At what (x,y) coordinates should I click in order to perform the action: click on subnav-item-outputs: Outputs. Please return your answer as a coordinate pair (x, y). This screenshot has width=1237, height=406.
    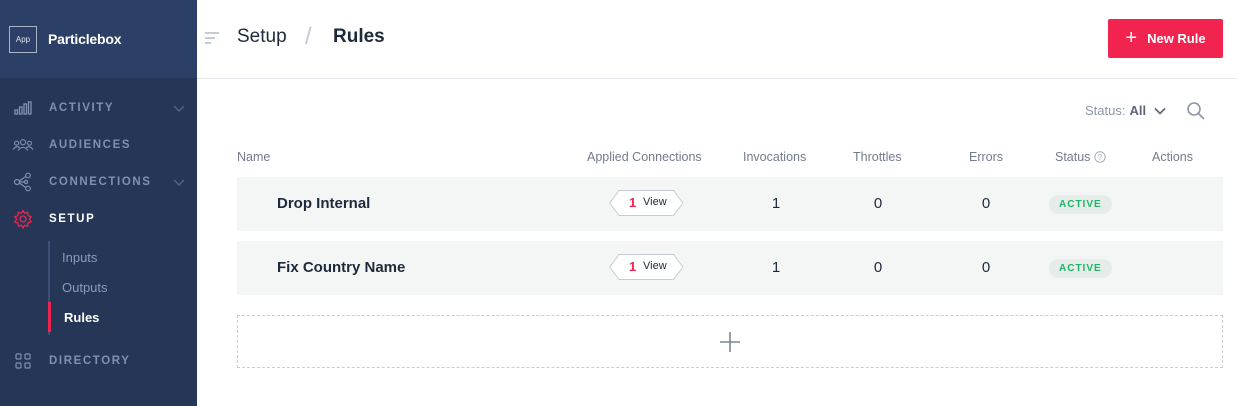
    Looking at the image, I should click on (120, 287).